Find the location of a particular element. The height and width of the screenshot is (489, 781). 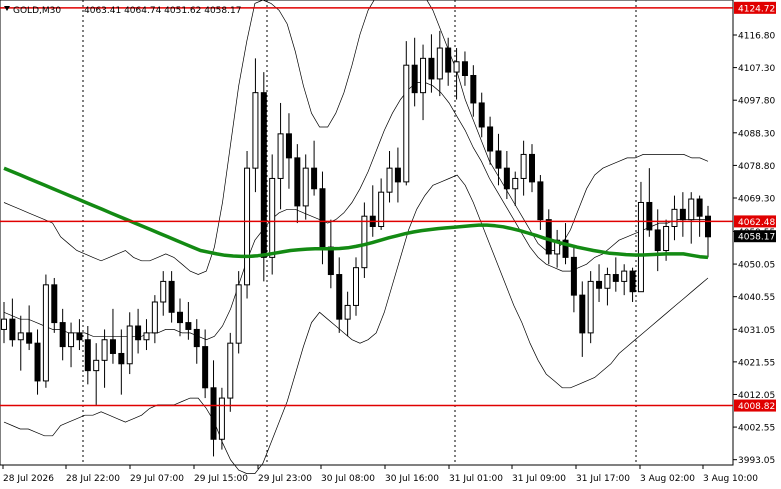

x-tick-label: 3 Aug 02:00 is located at coordinates (667, 479).